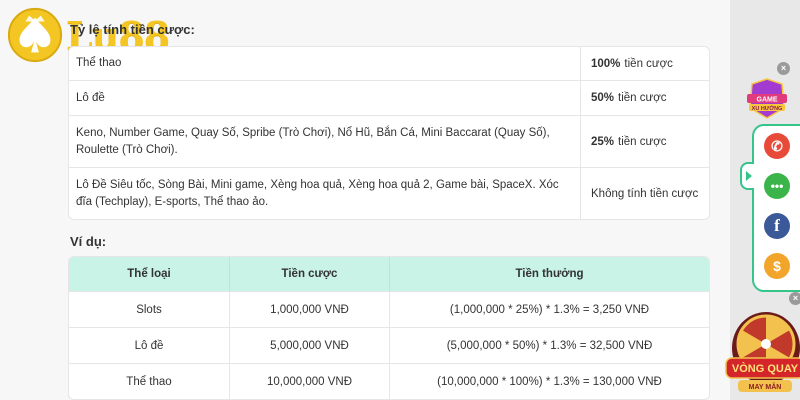 Image resolution: width=800 pixels, height=400 pixels. What do you see at coordinates (549, 345) in the screenshot?
I see `reward-cell: (5,000,000 * 50%) * 1.3% = 32,500 VNĐ` at bounding box center [549, 345].